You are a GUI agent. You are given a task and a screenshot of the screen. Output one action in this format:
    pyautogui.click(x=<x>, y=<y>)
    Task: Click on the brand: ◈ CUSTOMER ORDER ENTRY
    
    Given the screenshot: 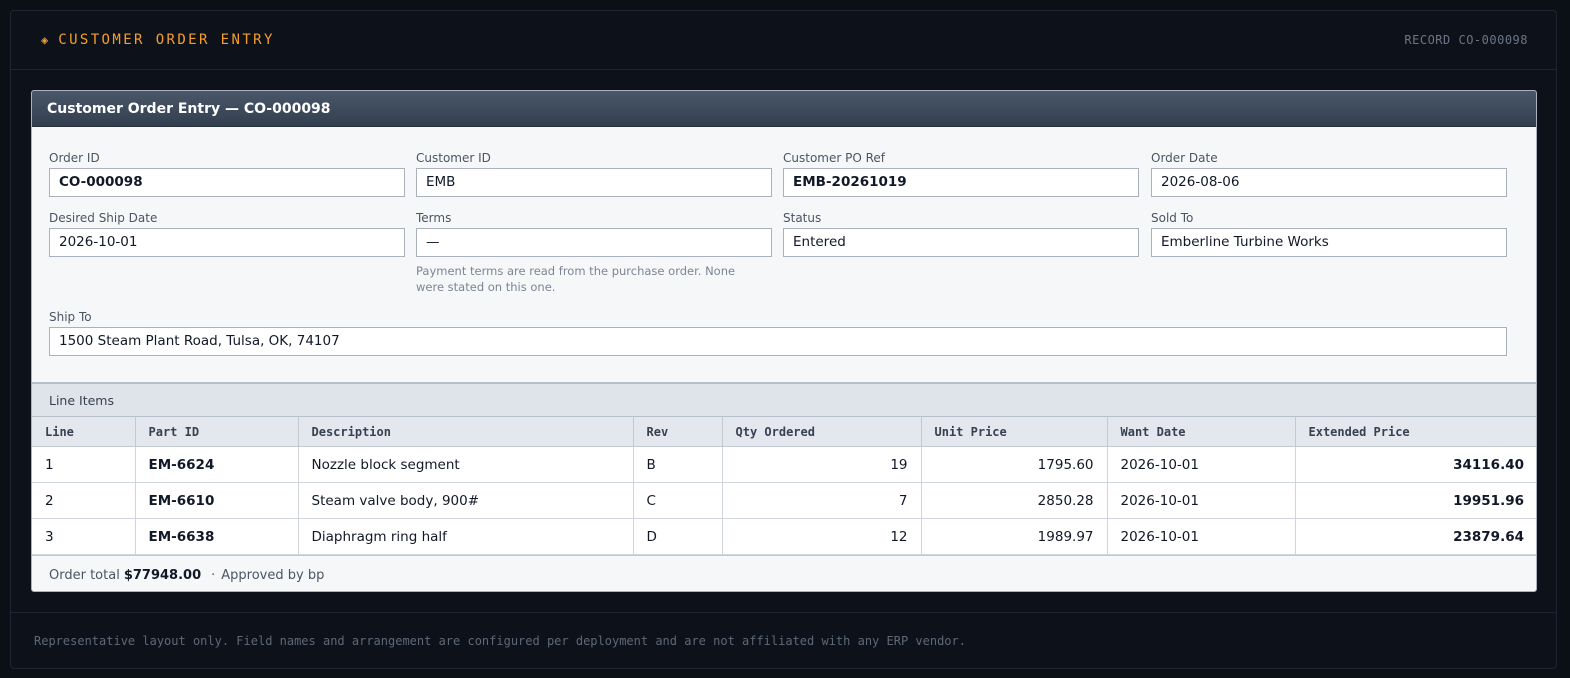 What is the action you would take?
    pyautogui.click(x=158, y=40)
    